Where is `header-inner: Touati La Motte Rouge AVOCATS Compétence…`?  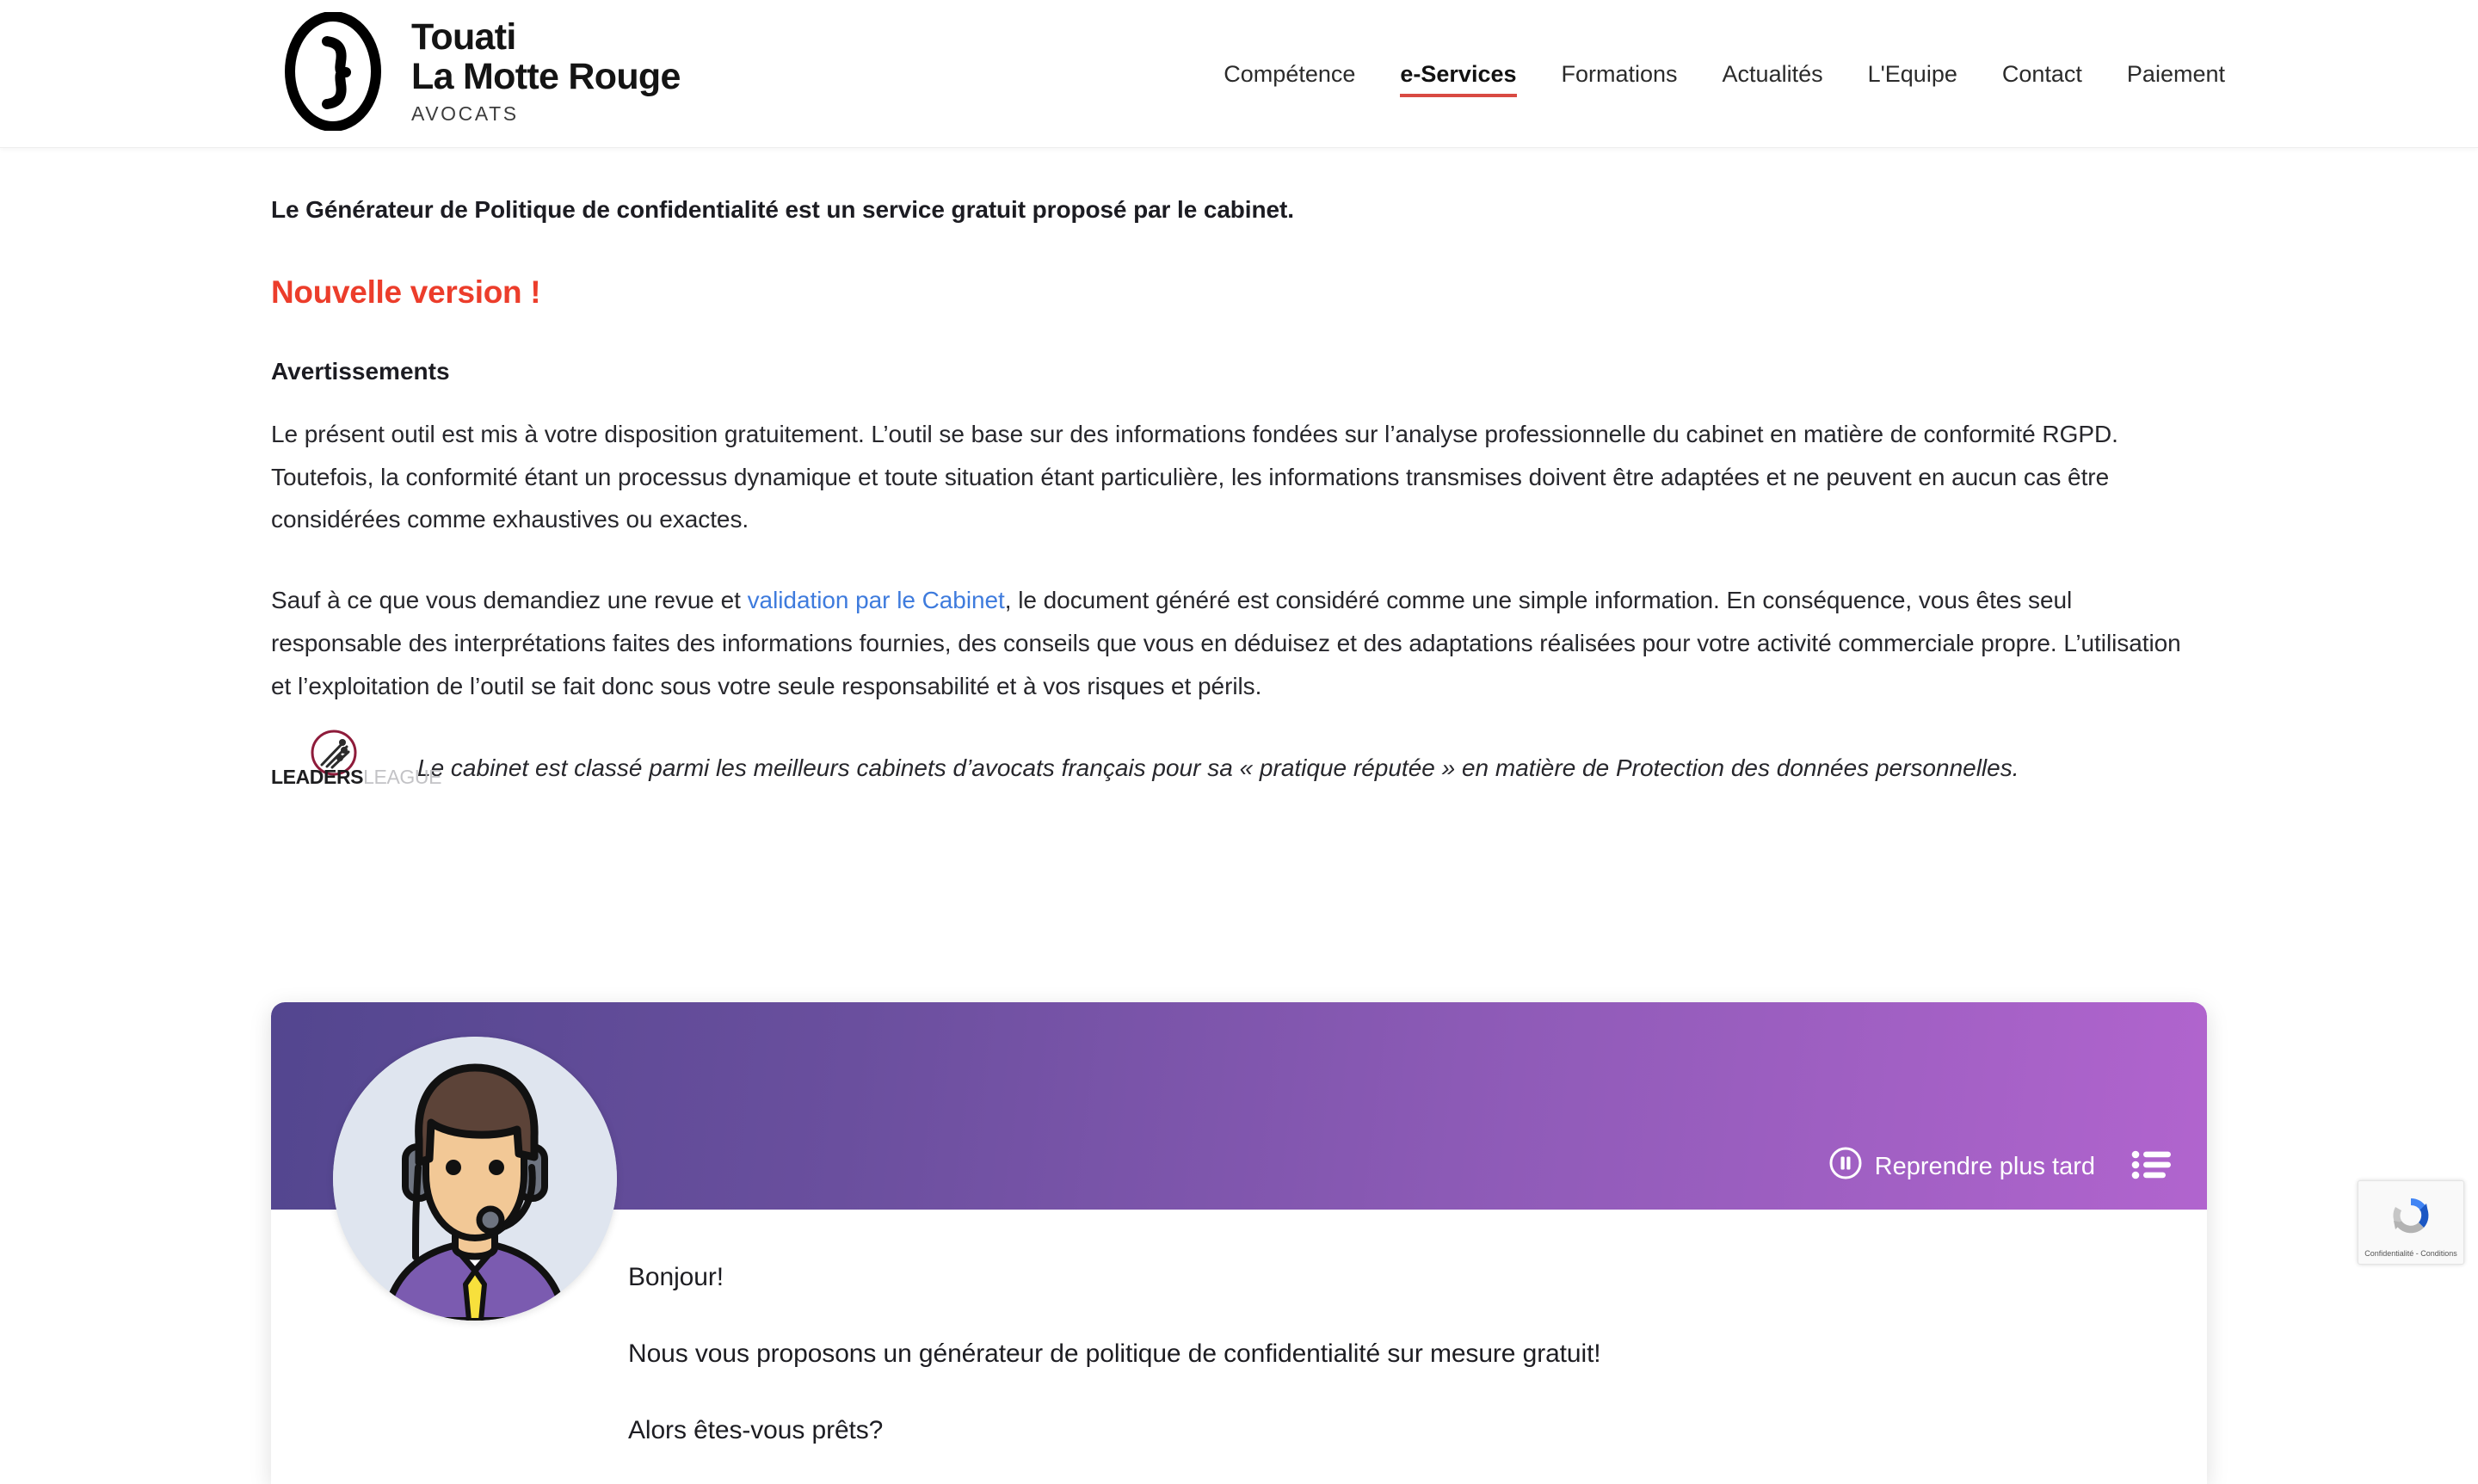 header-inner: Touati La Motte Rouge AVOCATS Compétence… is located at coordinates (1239, 74).